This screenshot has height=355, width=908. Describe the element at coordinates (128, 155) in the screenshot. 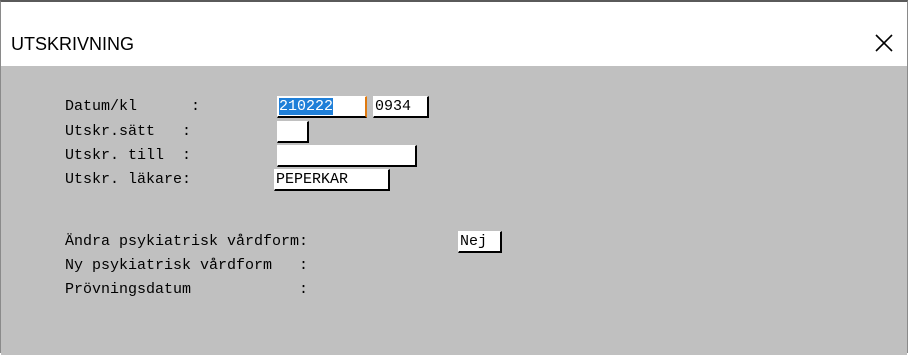

I see `utskr-till-label: Utskr. till :` at that location.